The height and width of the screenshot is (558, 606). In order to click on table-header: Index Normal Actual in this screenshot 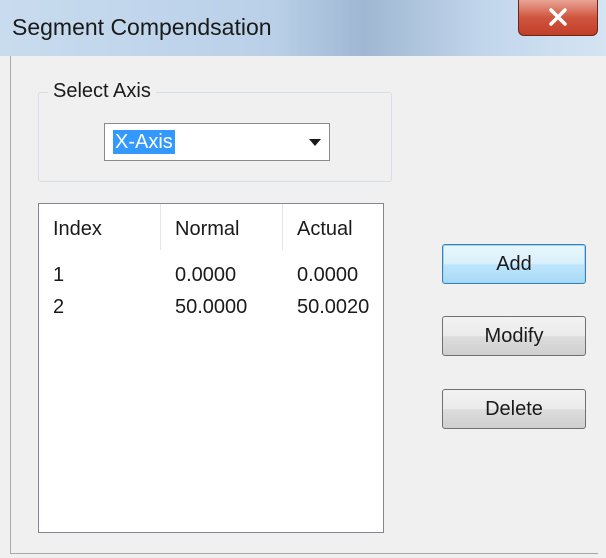, I will do `click(211, 227)`.